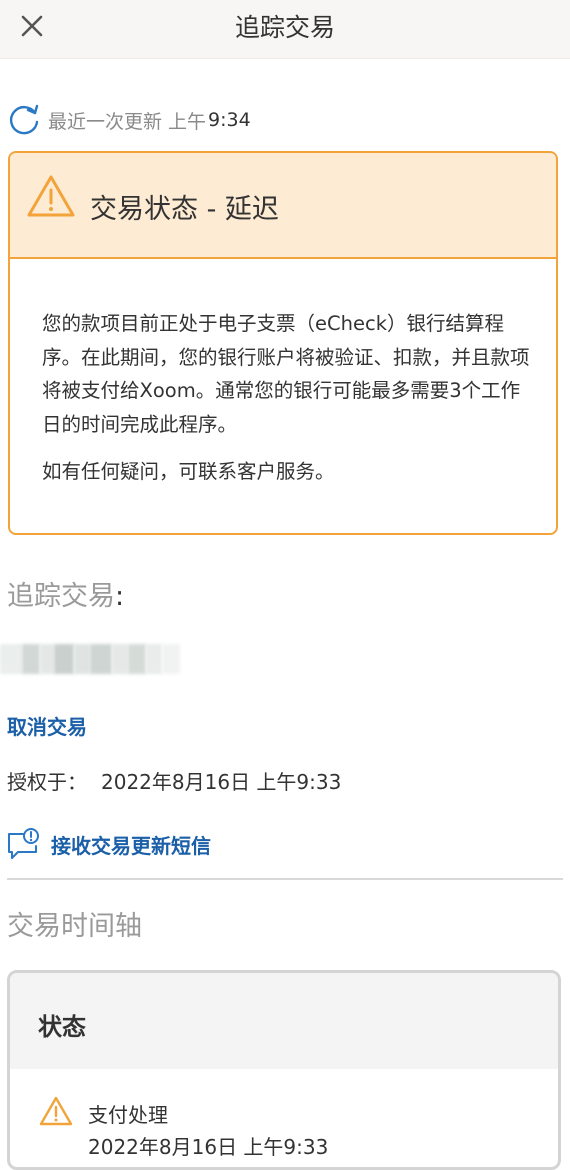 Image resolution: width=570 pixels, height=1170 pixels. I want to click on message-icon, so click(23, 843).